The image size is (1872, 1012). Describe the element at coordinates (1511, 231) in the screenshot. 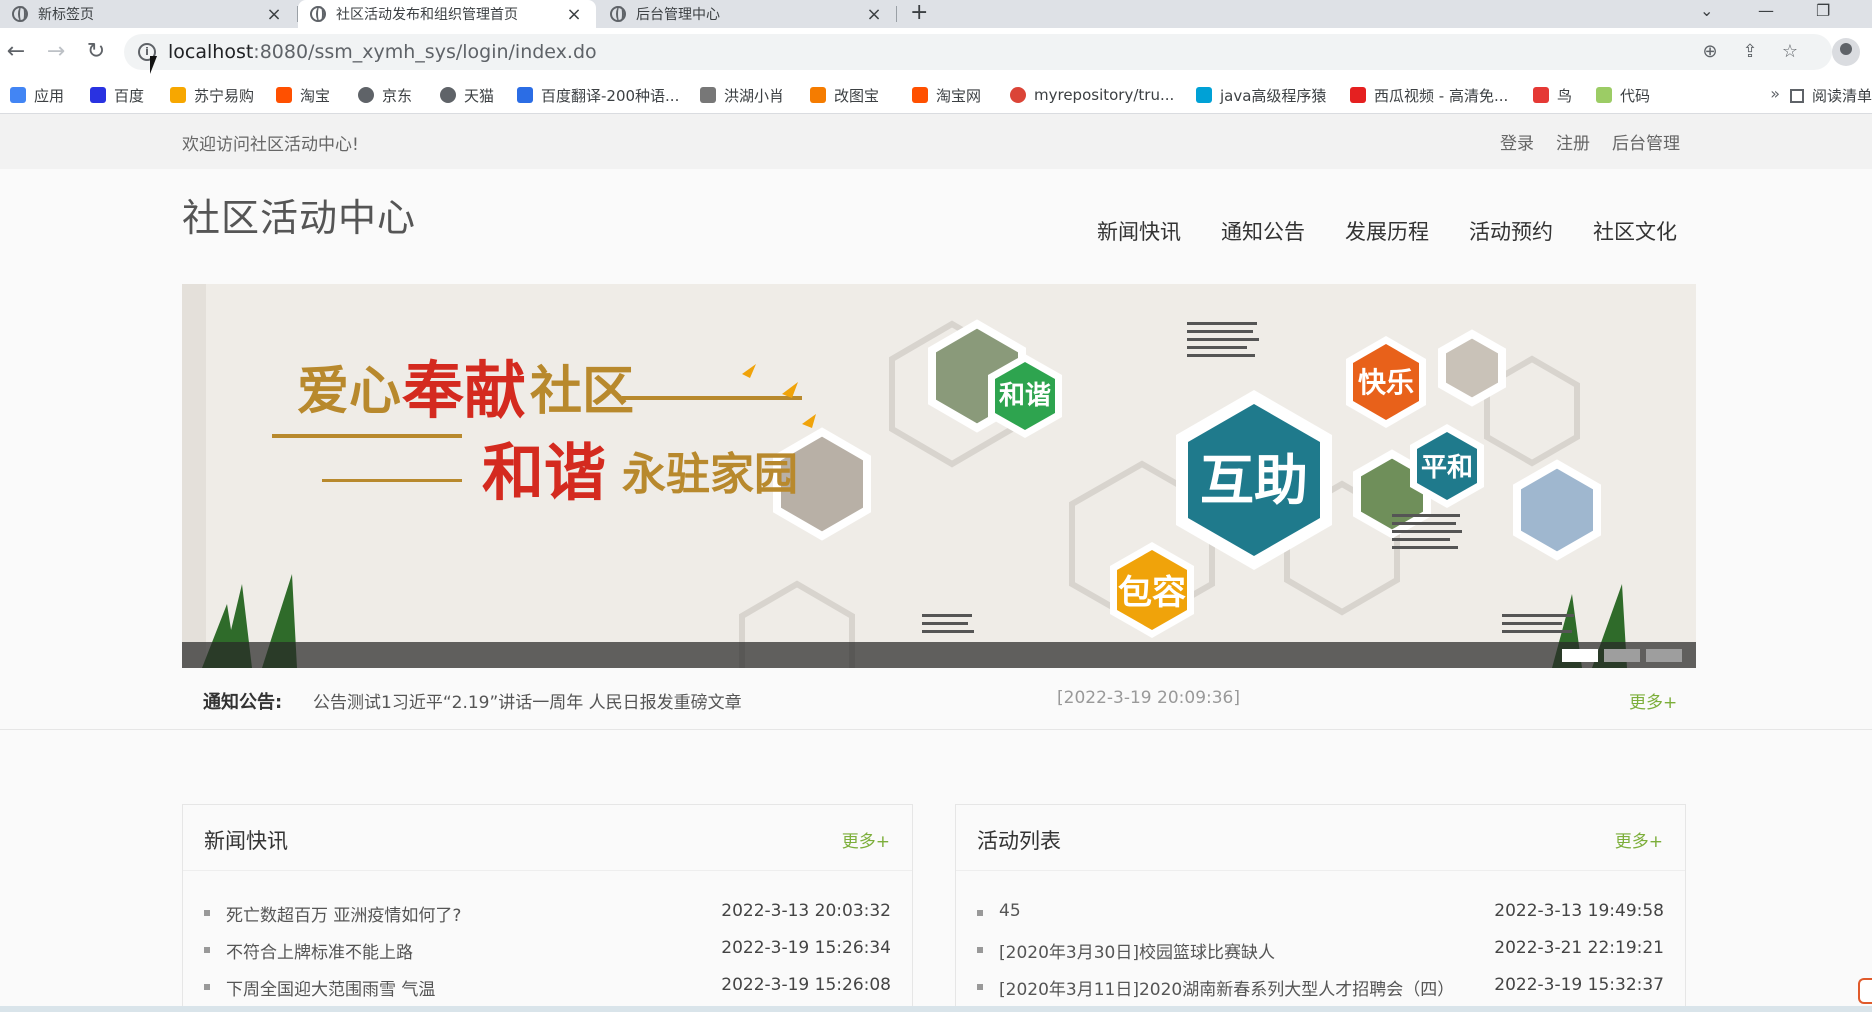

I see `nav-reservation: 活动预约` at that location.